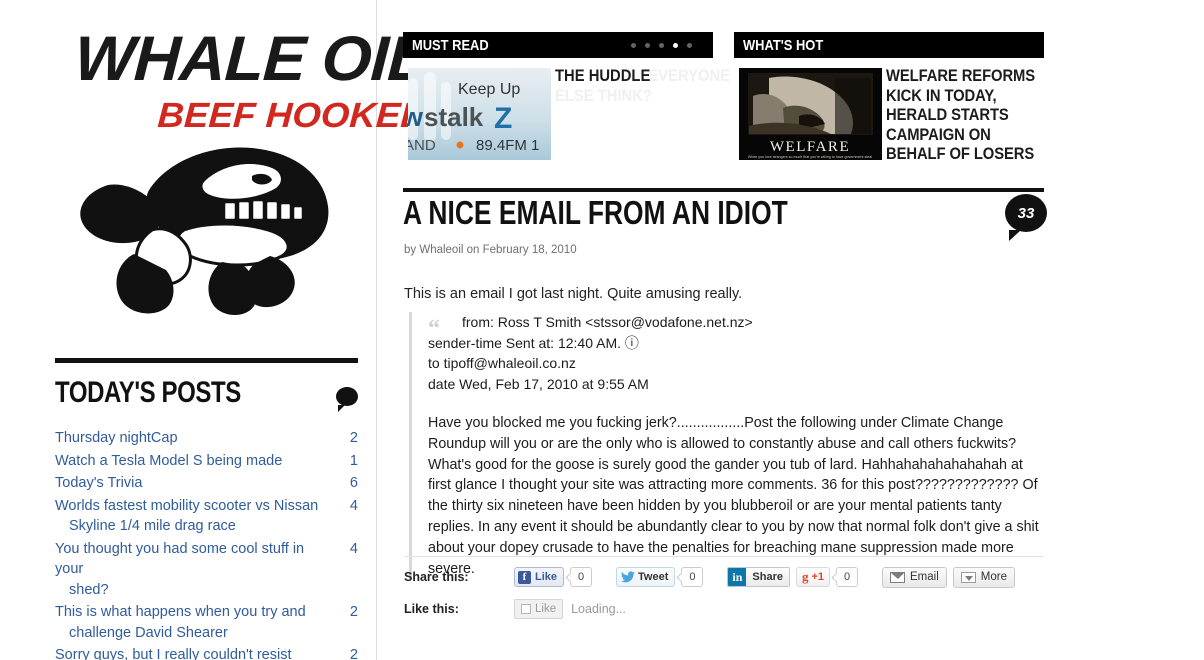 The width and height of the screenshot is (1204, 660). I want to click on sidebar-section-title: TODAY'S POSTS, so click(148, 392).